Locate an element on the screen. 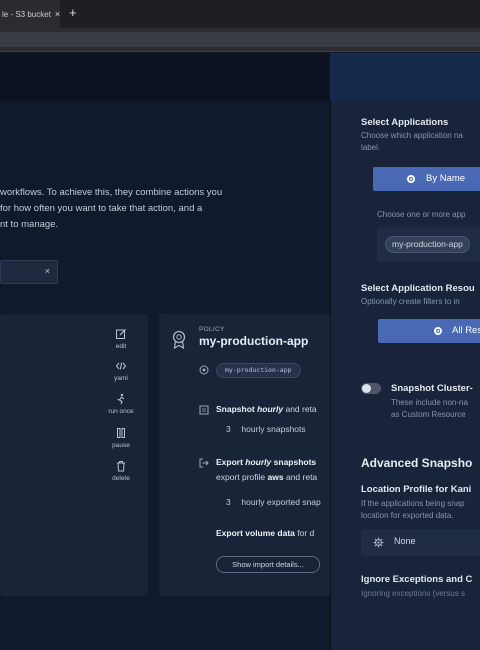 The height and width of the screenshot is (650, 480). location-profile-value: None is located at coordinates (405, 541).